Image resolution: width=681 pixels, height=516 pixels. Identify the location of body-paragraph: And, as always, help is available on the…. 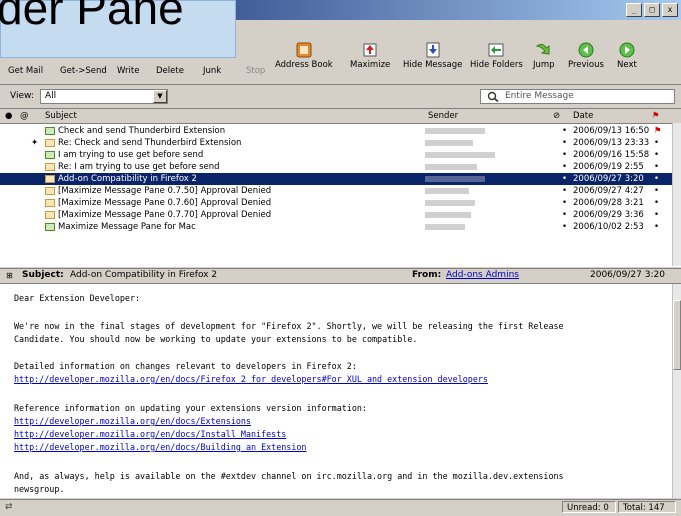
(289, 476).